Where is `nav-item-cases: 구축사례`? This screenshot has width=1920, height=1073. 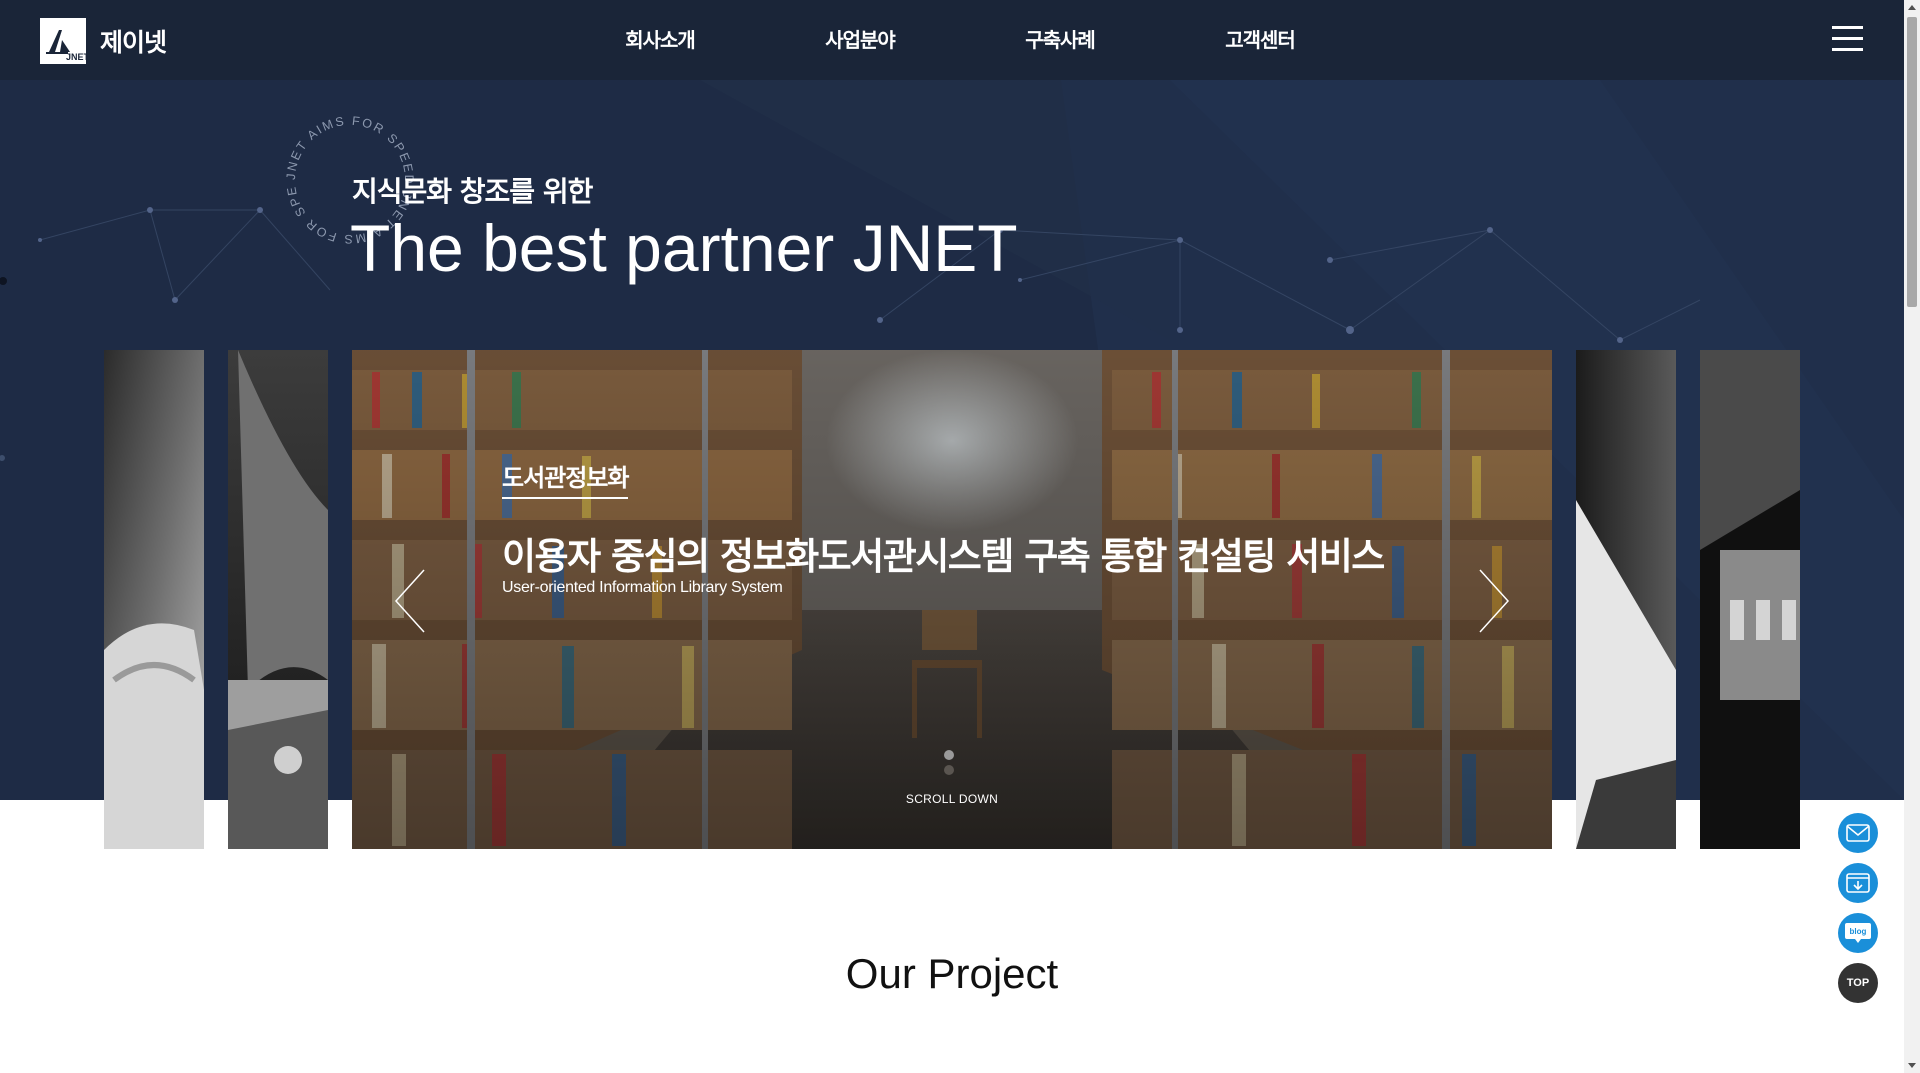
nav-item-cases: 구축사례 is located at coordinates (1060, 40).